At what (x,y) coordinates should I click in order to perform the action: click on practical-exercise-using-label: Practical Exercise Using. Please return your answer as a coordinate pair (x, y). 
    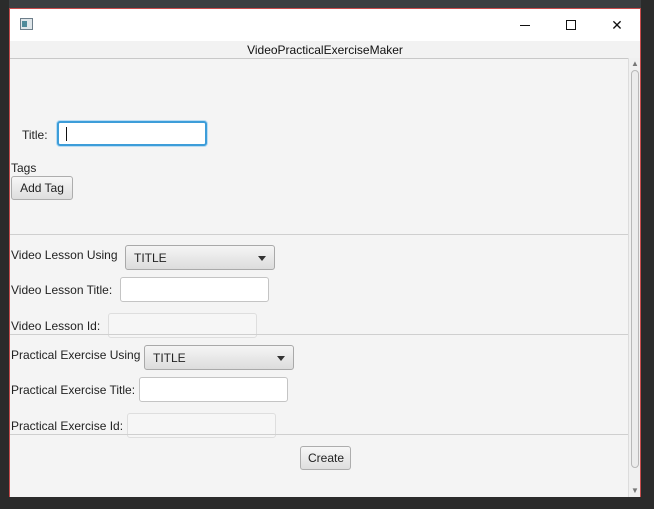
    Looking at the image, I should click on (76, 355).